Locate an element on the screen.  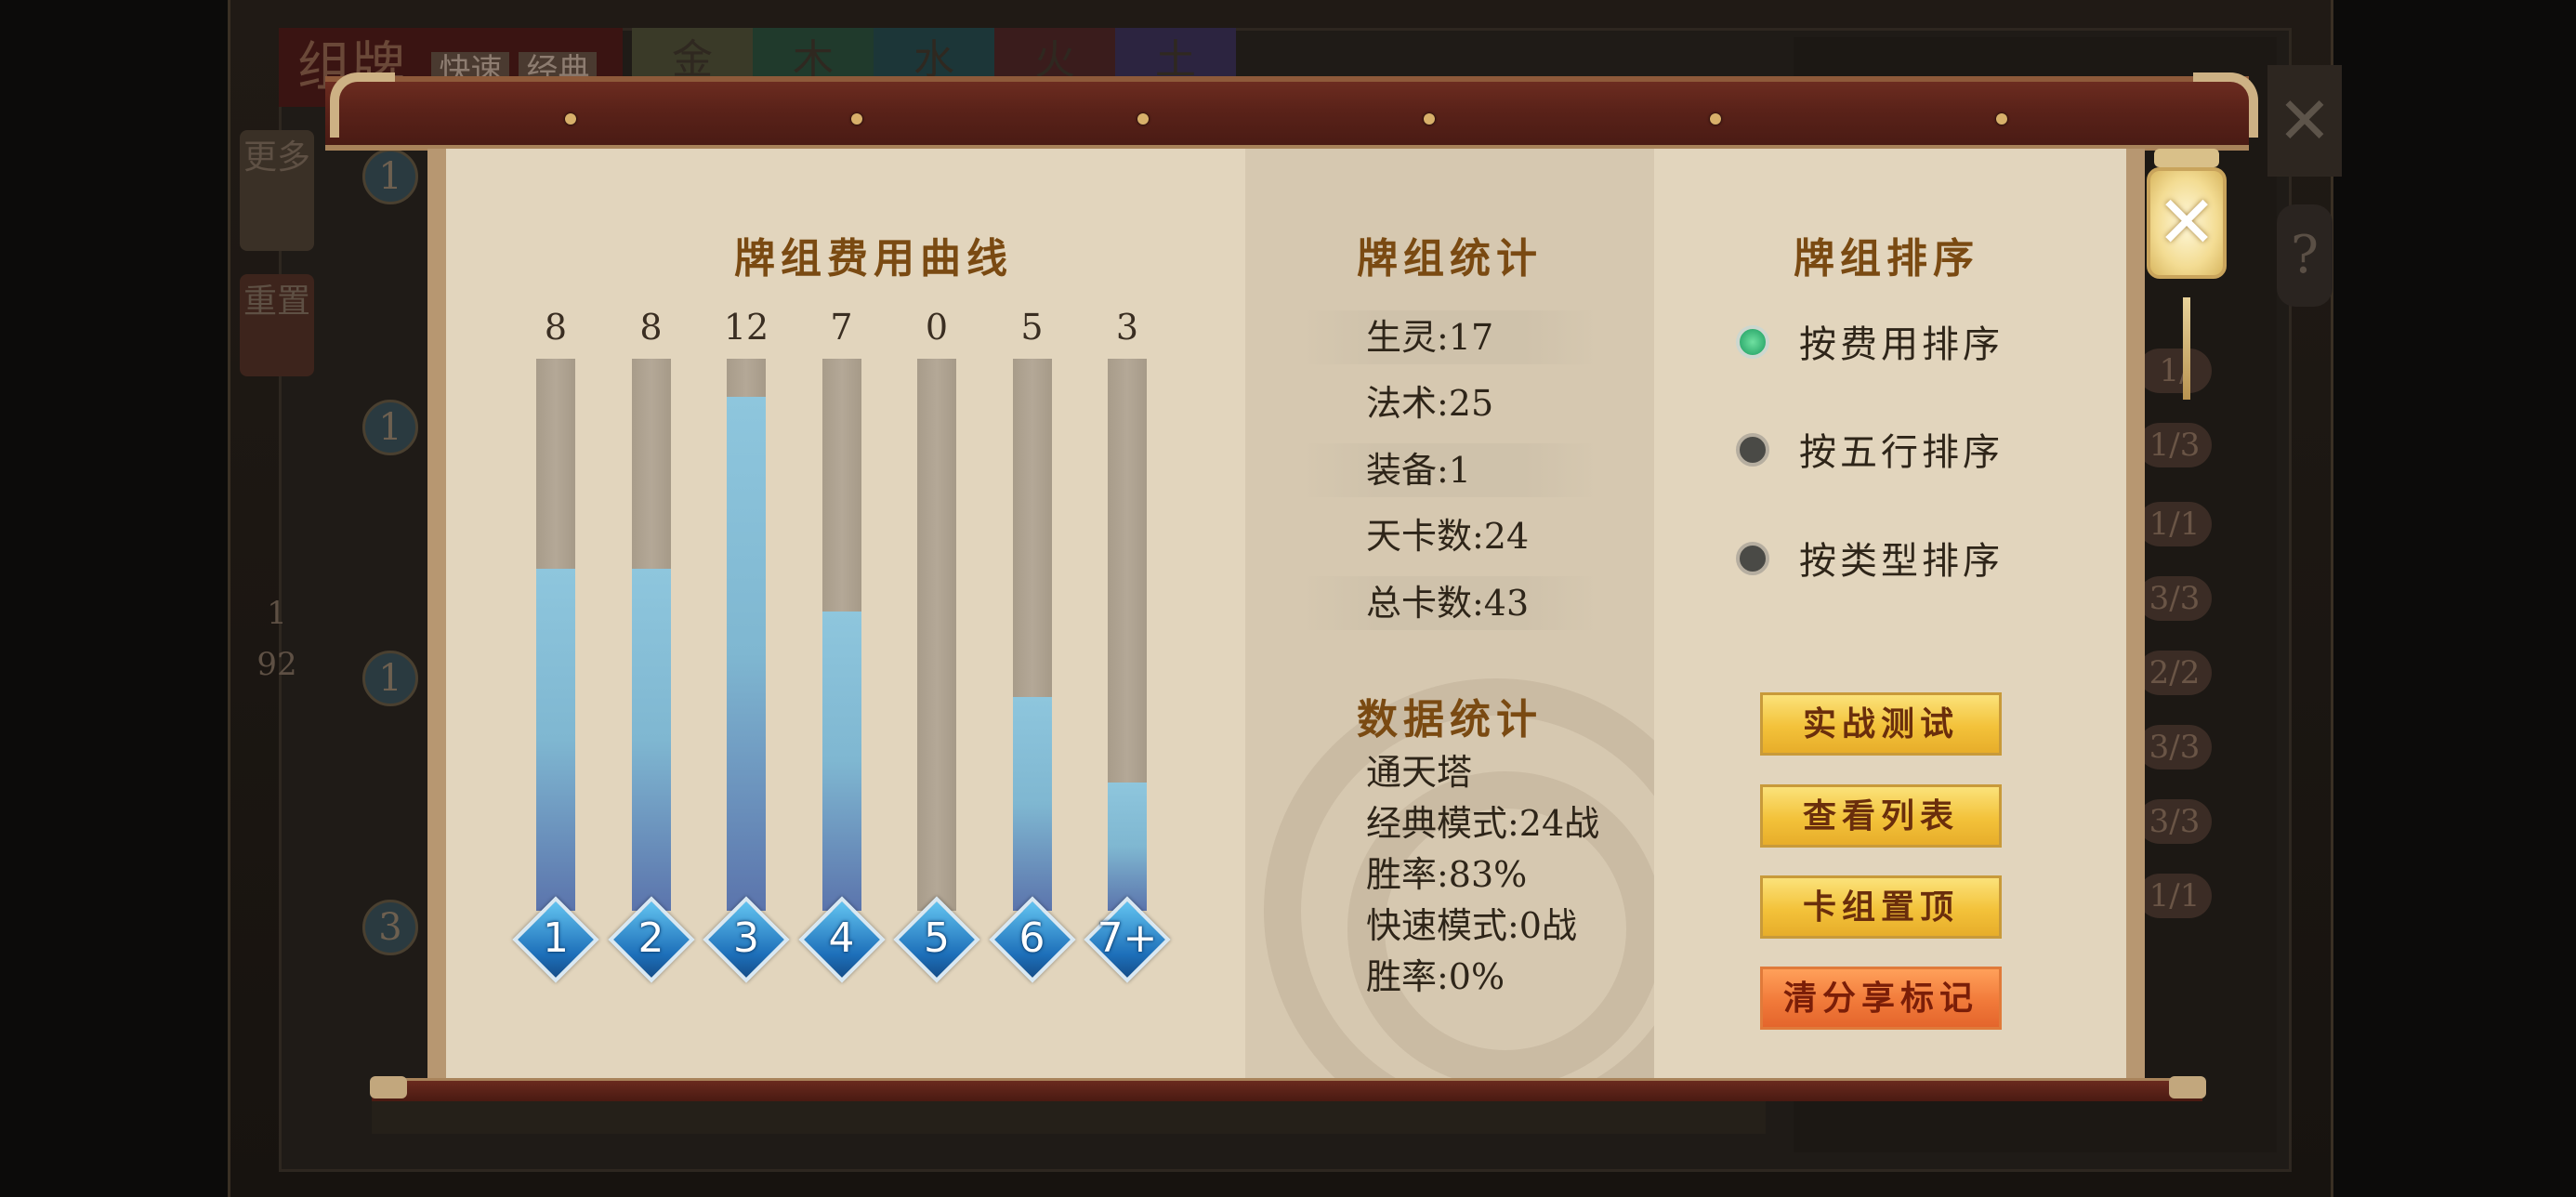
cost-tick-label: 6 is located at coordinates (1032, 938).